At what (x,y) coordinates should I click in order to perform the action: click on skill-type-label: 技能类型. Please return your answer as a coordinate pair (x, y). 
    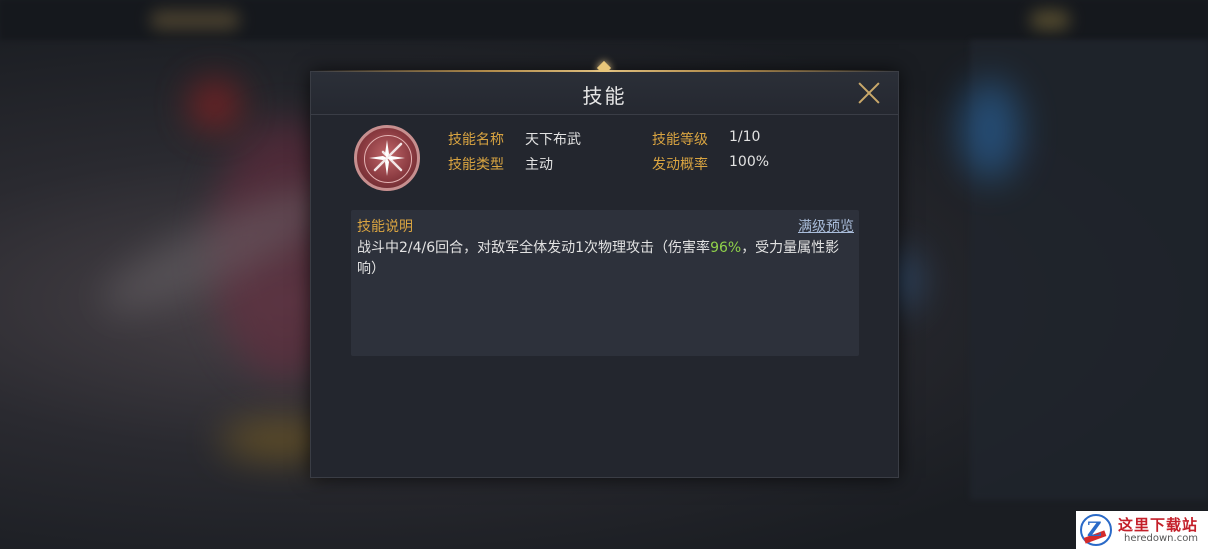
    Looking at the image, I should click on (476, 165).